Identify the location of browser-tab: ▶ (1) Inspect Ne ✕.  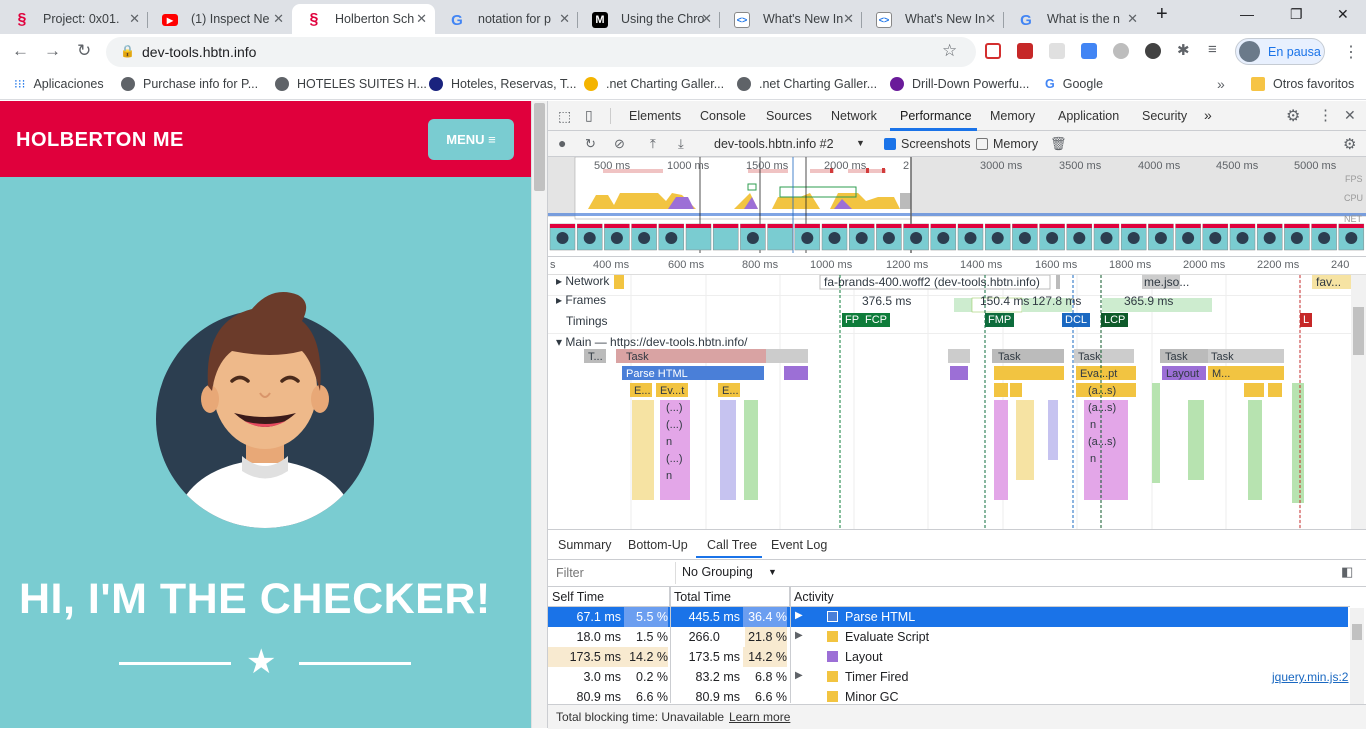
(220, 19).